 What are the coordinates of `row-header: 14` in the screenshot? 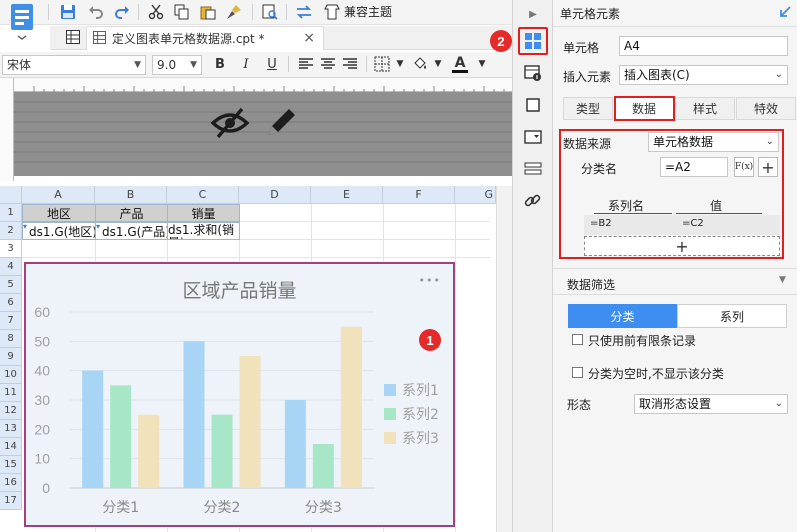 It's located at (11, 447).